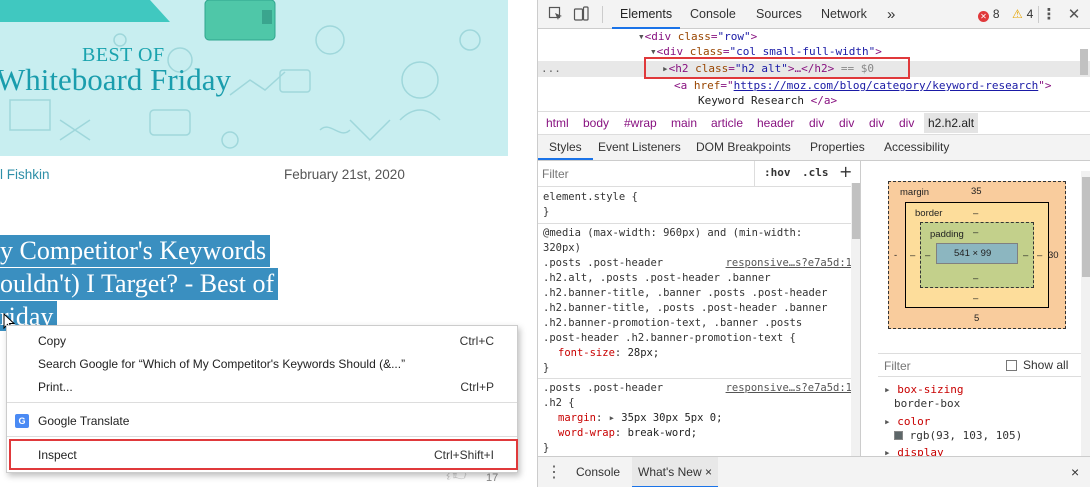  I want to click on dom-text: Keyword Research, so click(754, 100).